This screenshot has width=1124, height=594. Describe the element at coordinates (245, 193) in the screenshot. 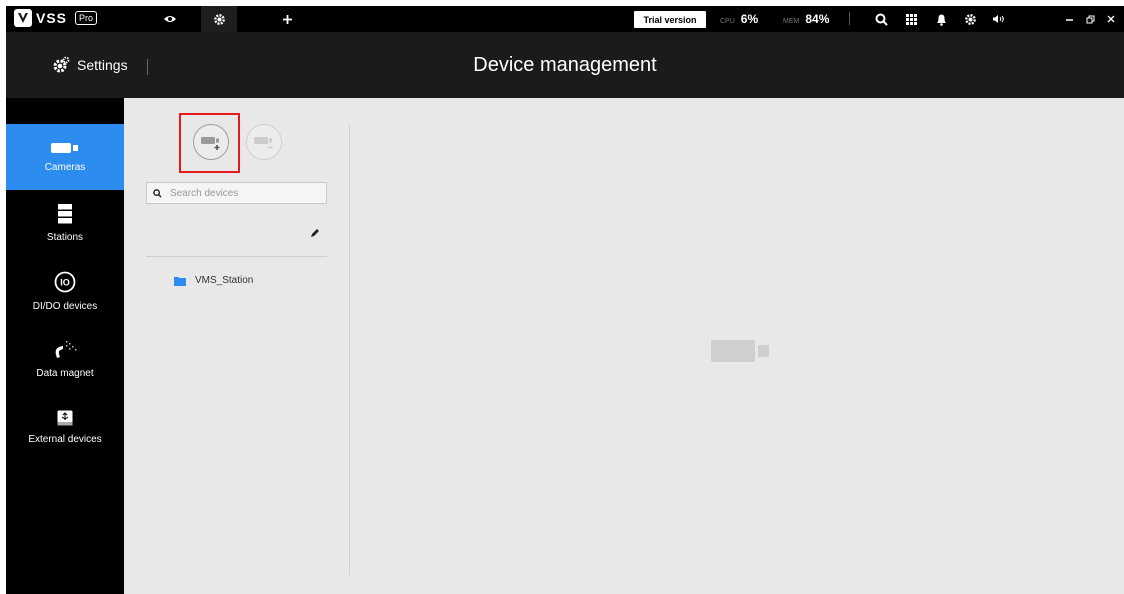

I see `search-input` at that location.